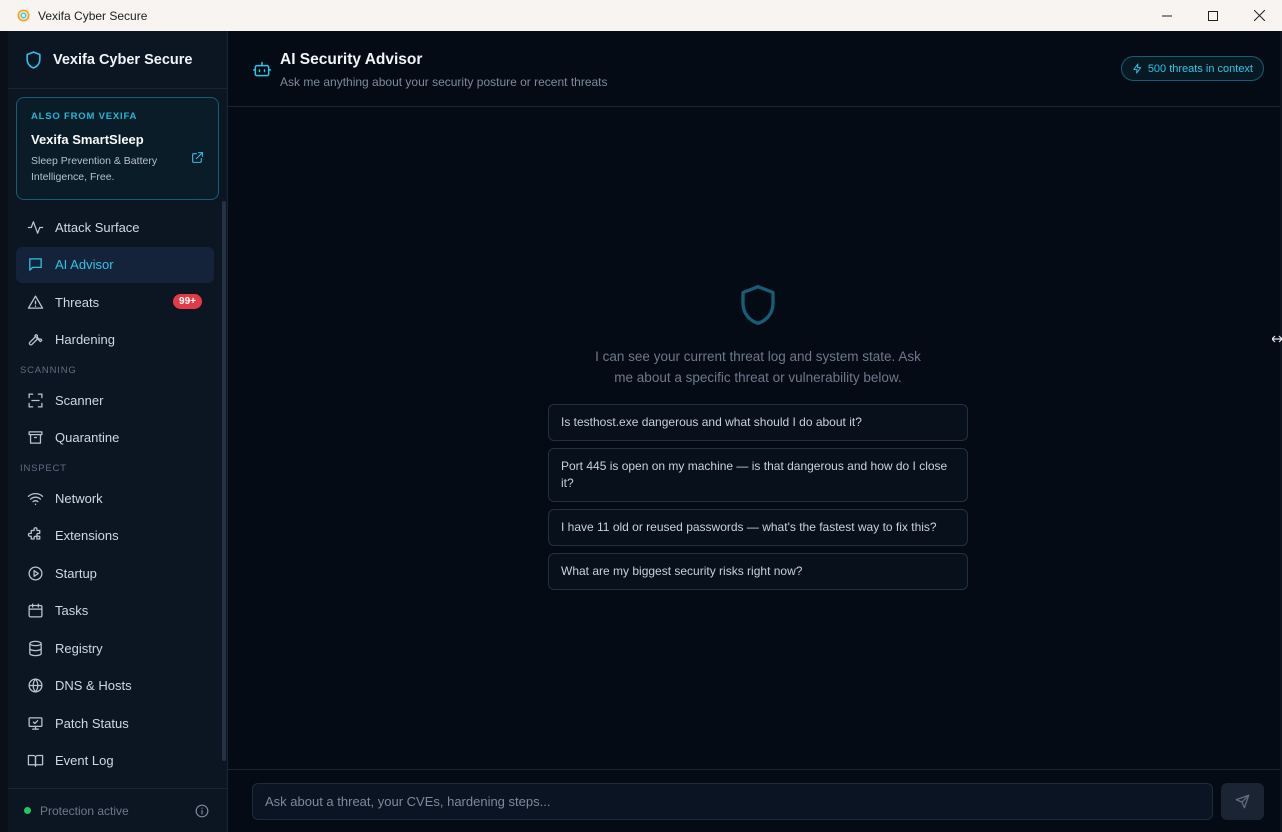 The image size is (1282, 832). Describe the element at coordinates (1277, 339) in the screenshot. I see `resize-cursor-icon` at that location.